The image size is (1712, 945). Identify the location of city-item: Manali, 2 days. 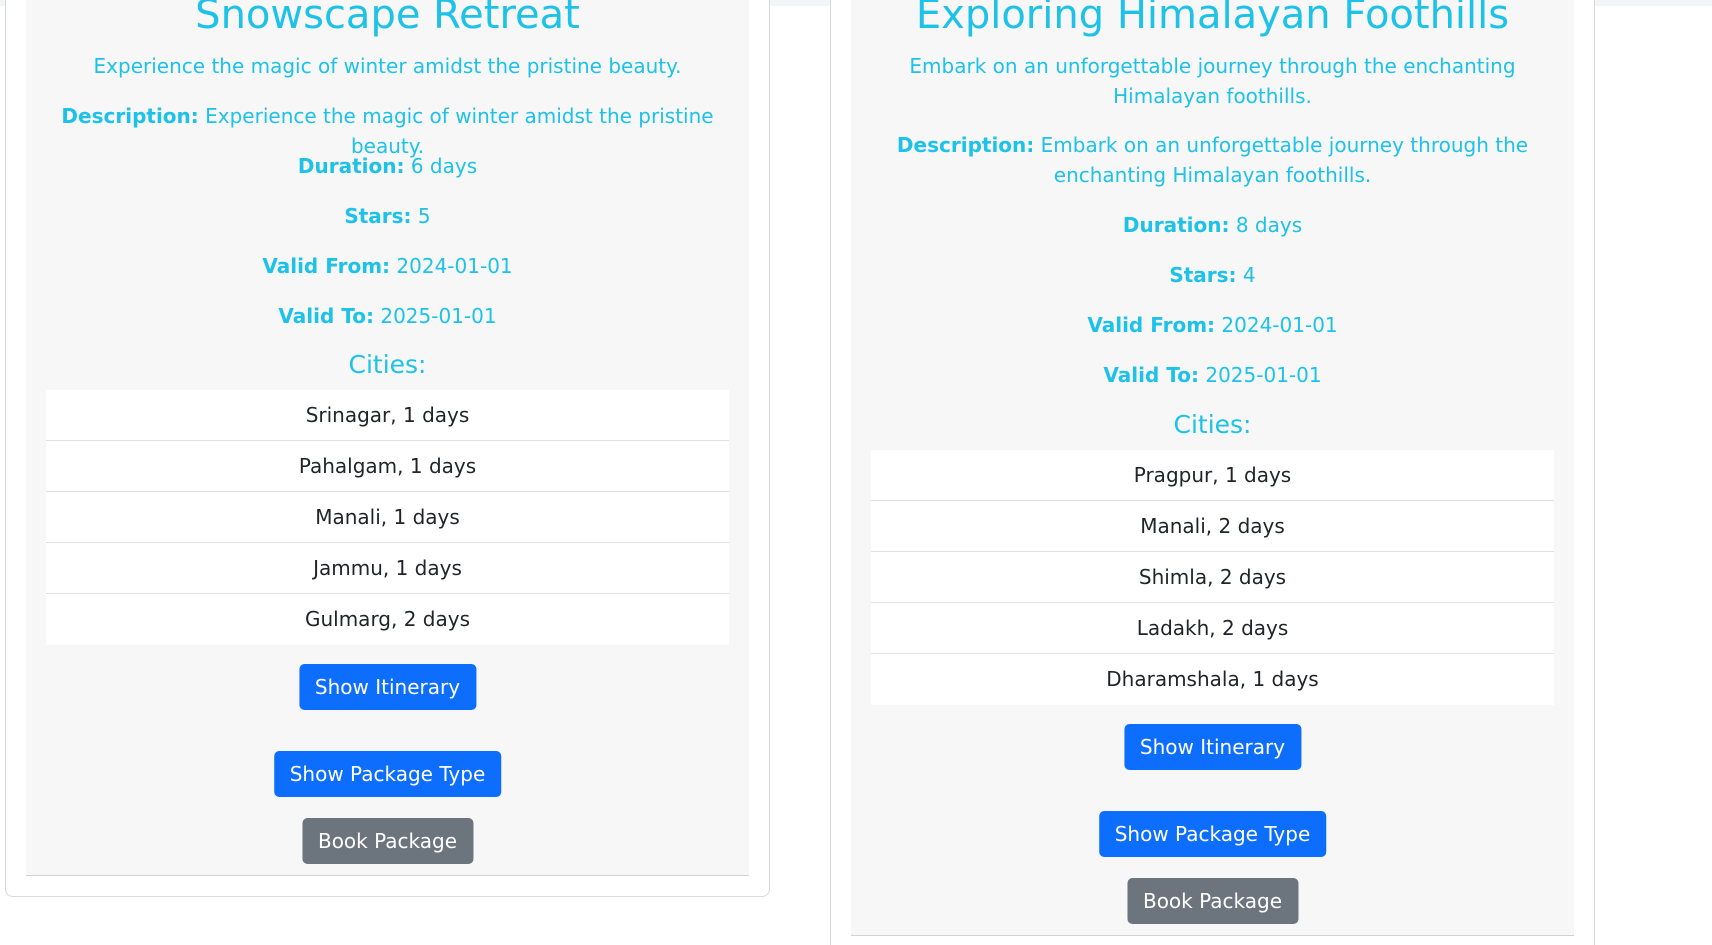
(1212, 526).